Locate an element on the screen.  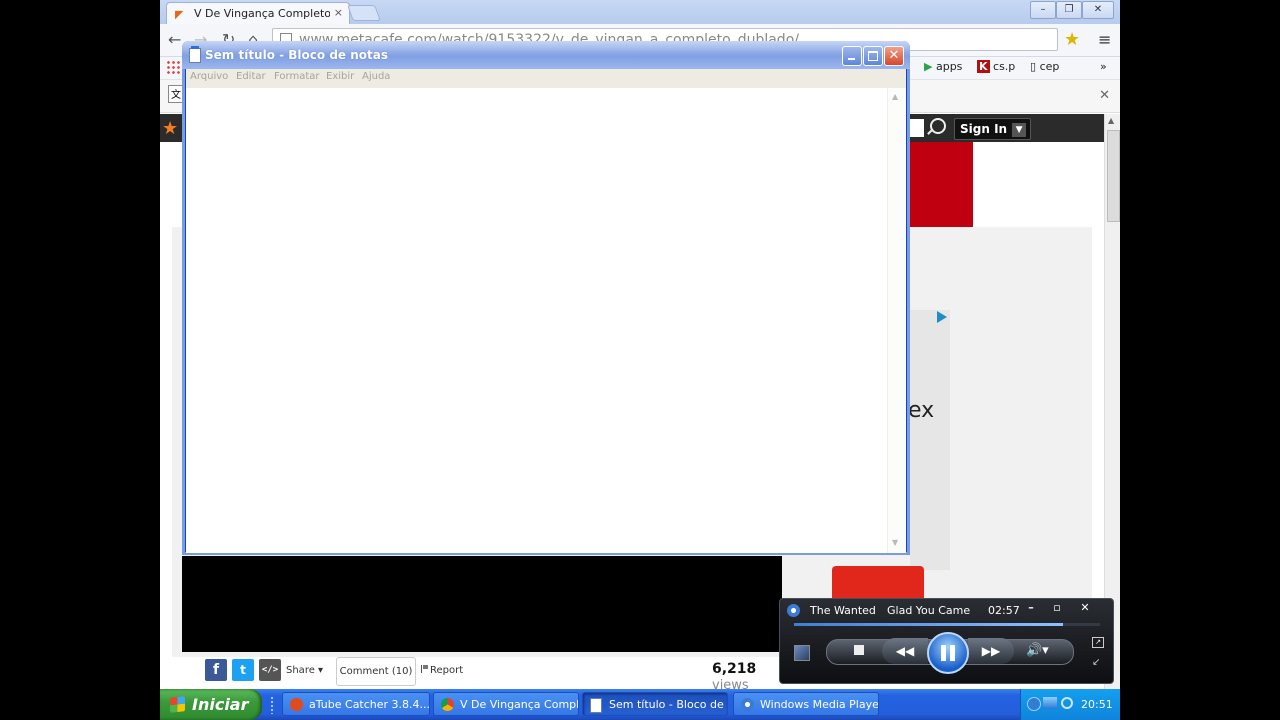
sign-in-label: Sign In is located at coordinates (984, 129).